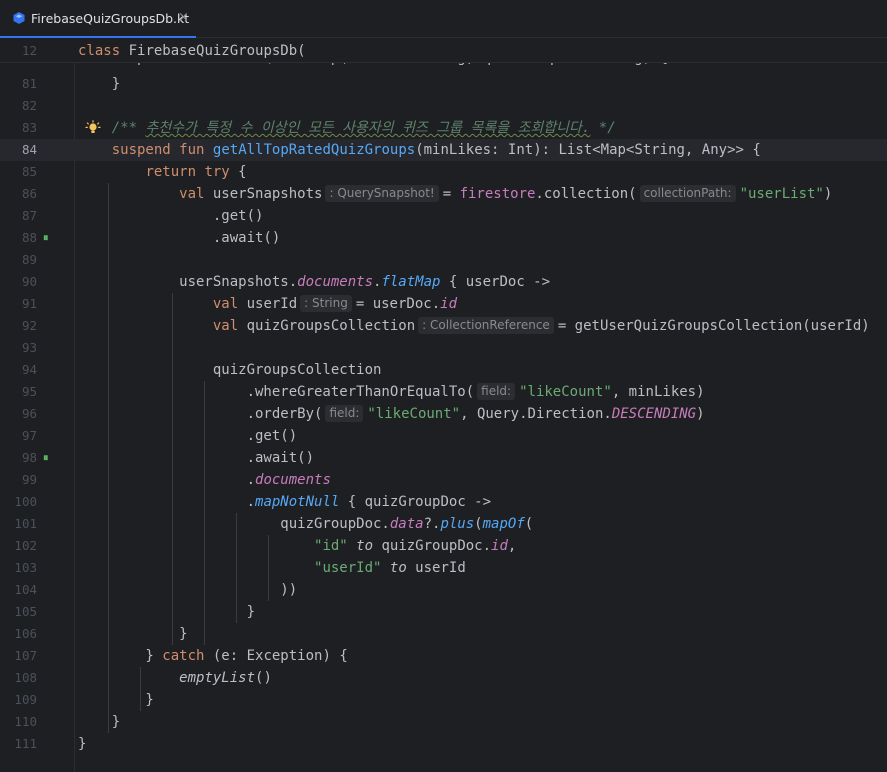 The height and width of the screenshot is (772, 887). I want to click on code-line: 102 "id" to quizGroupDoc.id,, so click(443, 546).